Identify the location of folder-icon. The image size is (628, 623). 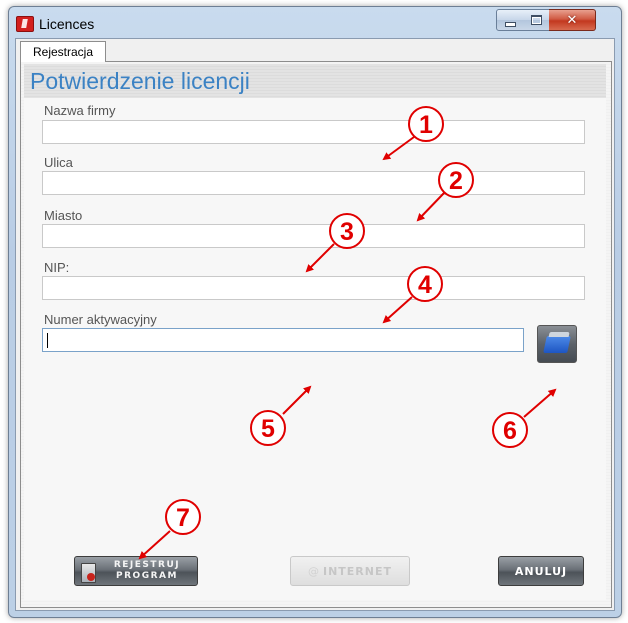
(557, 344).